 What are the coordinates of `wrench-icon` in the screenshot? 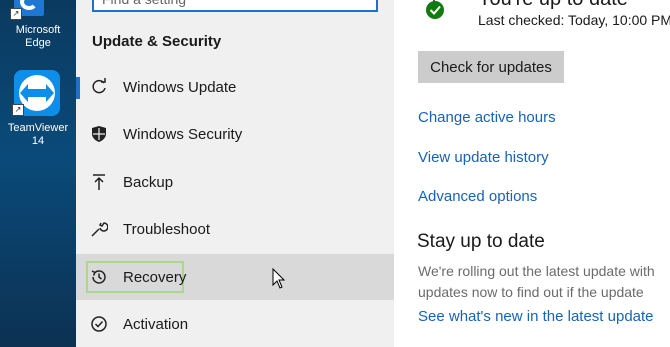 It's located at (99, 229).